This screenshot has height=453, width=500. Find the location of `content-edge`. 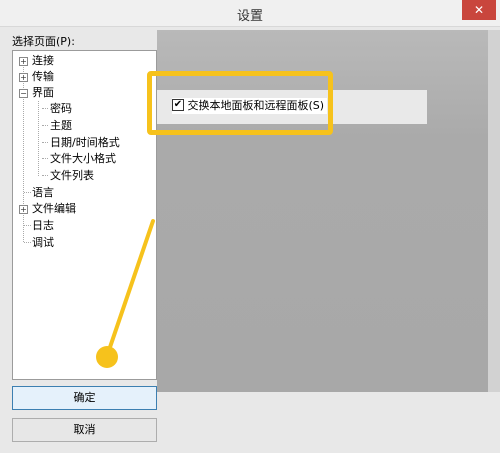

content-edge is located at coordinates (494, 211).